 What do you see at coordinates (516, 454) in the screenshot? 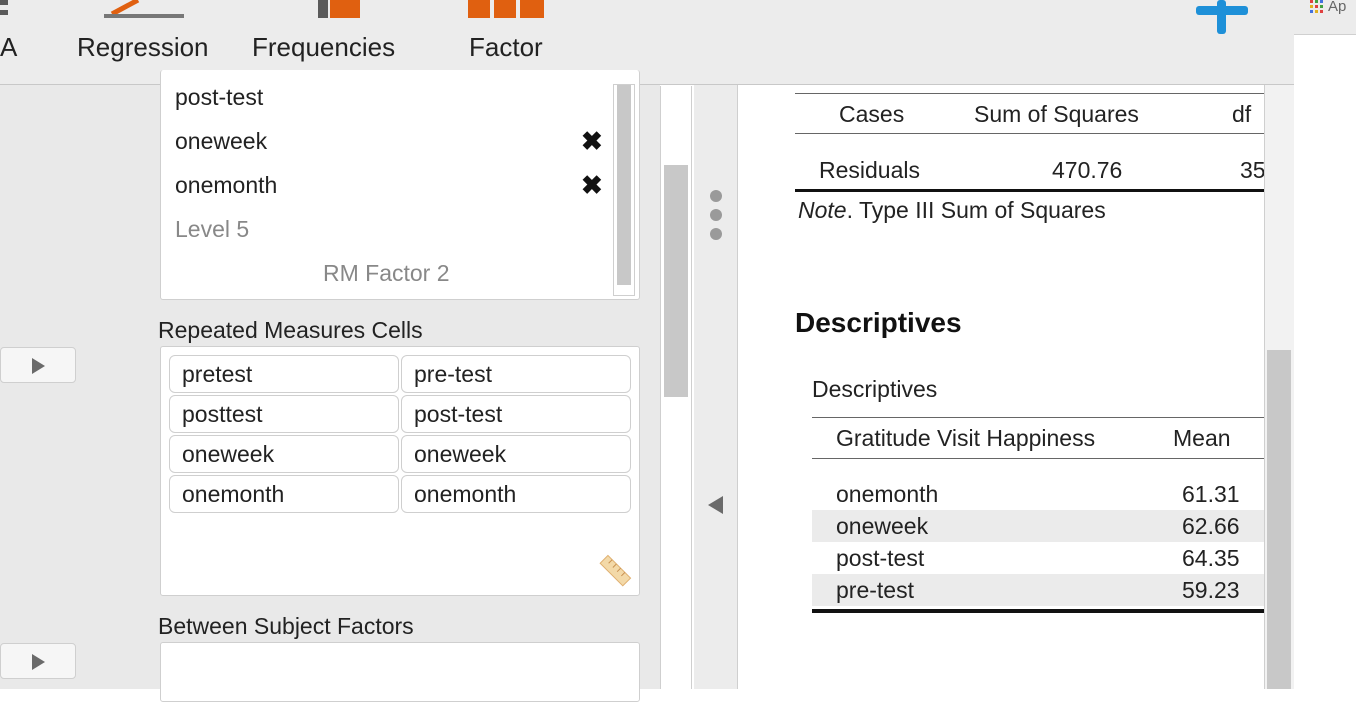
I see `cell-level: oneweek` at bounding box center [516, 454].